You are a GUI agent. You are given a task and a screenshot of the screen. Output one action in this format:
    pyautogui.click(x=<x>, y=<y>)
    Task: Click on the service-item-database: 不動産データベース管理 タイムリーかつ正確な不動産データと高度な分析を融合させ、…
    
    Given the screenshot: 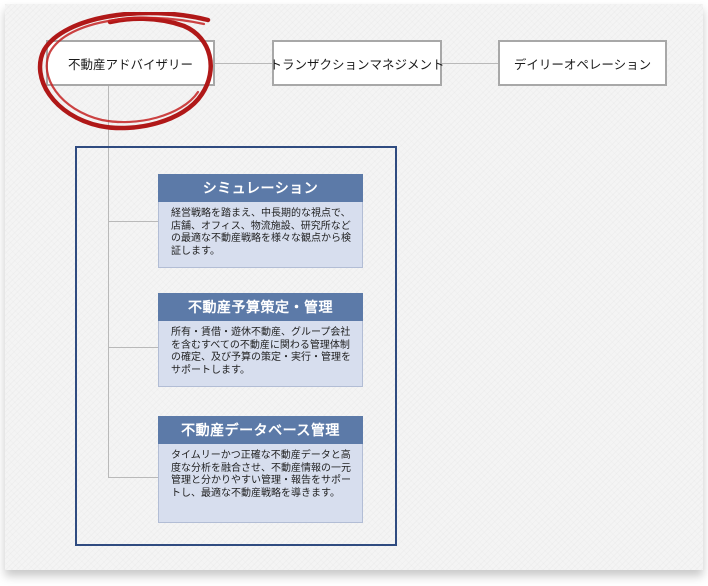 What is the action you would take?
    pyautogui.click(x=260, y=469)
    